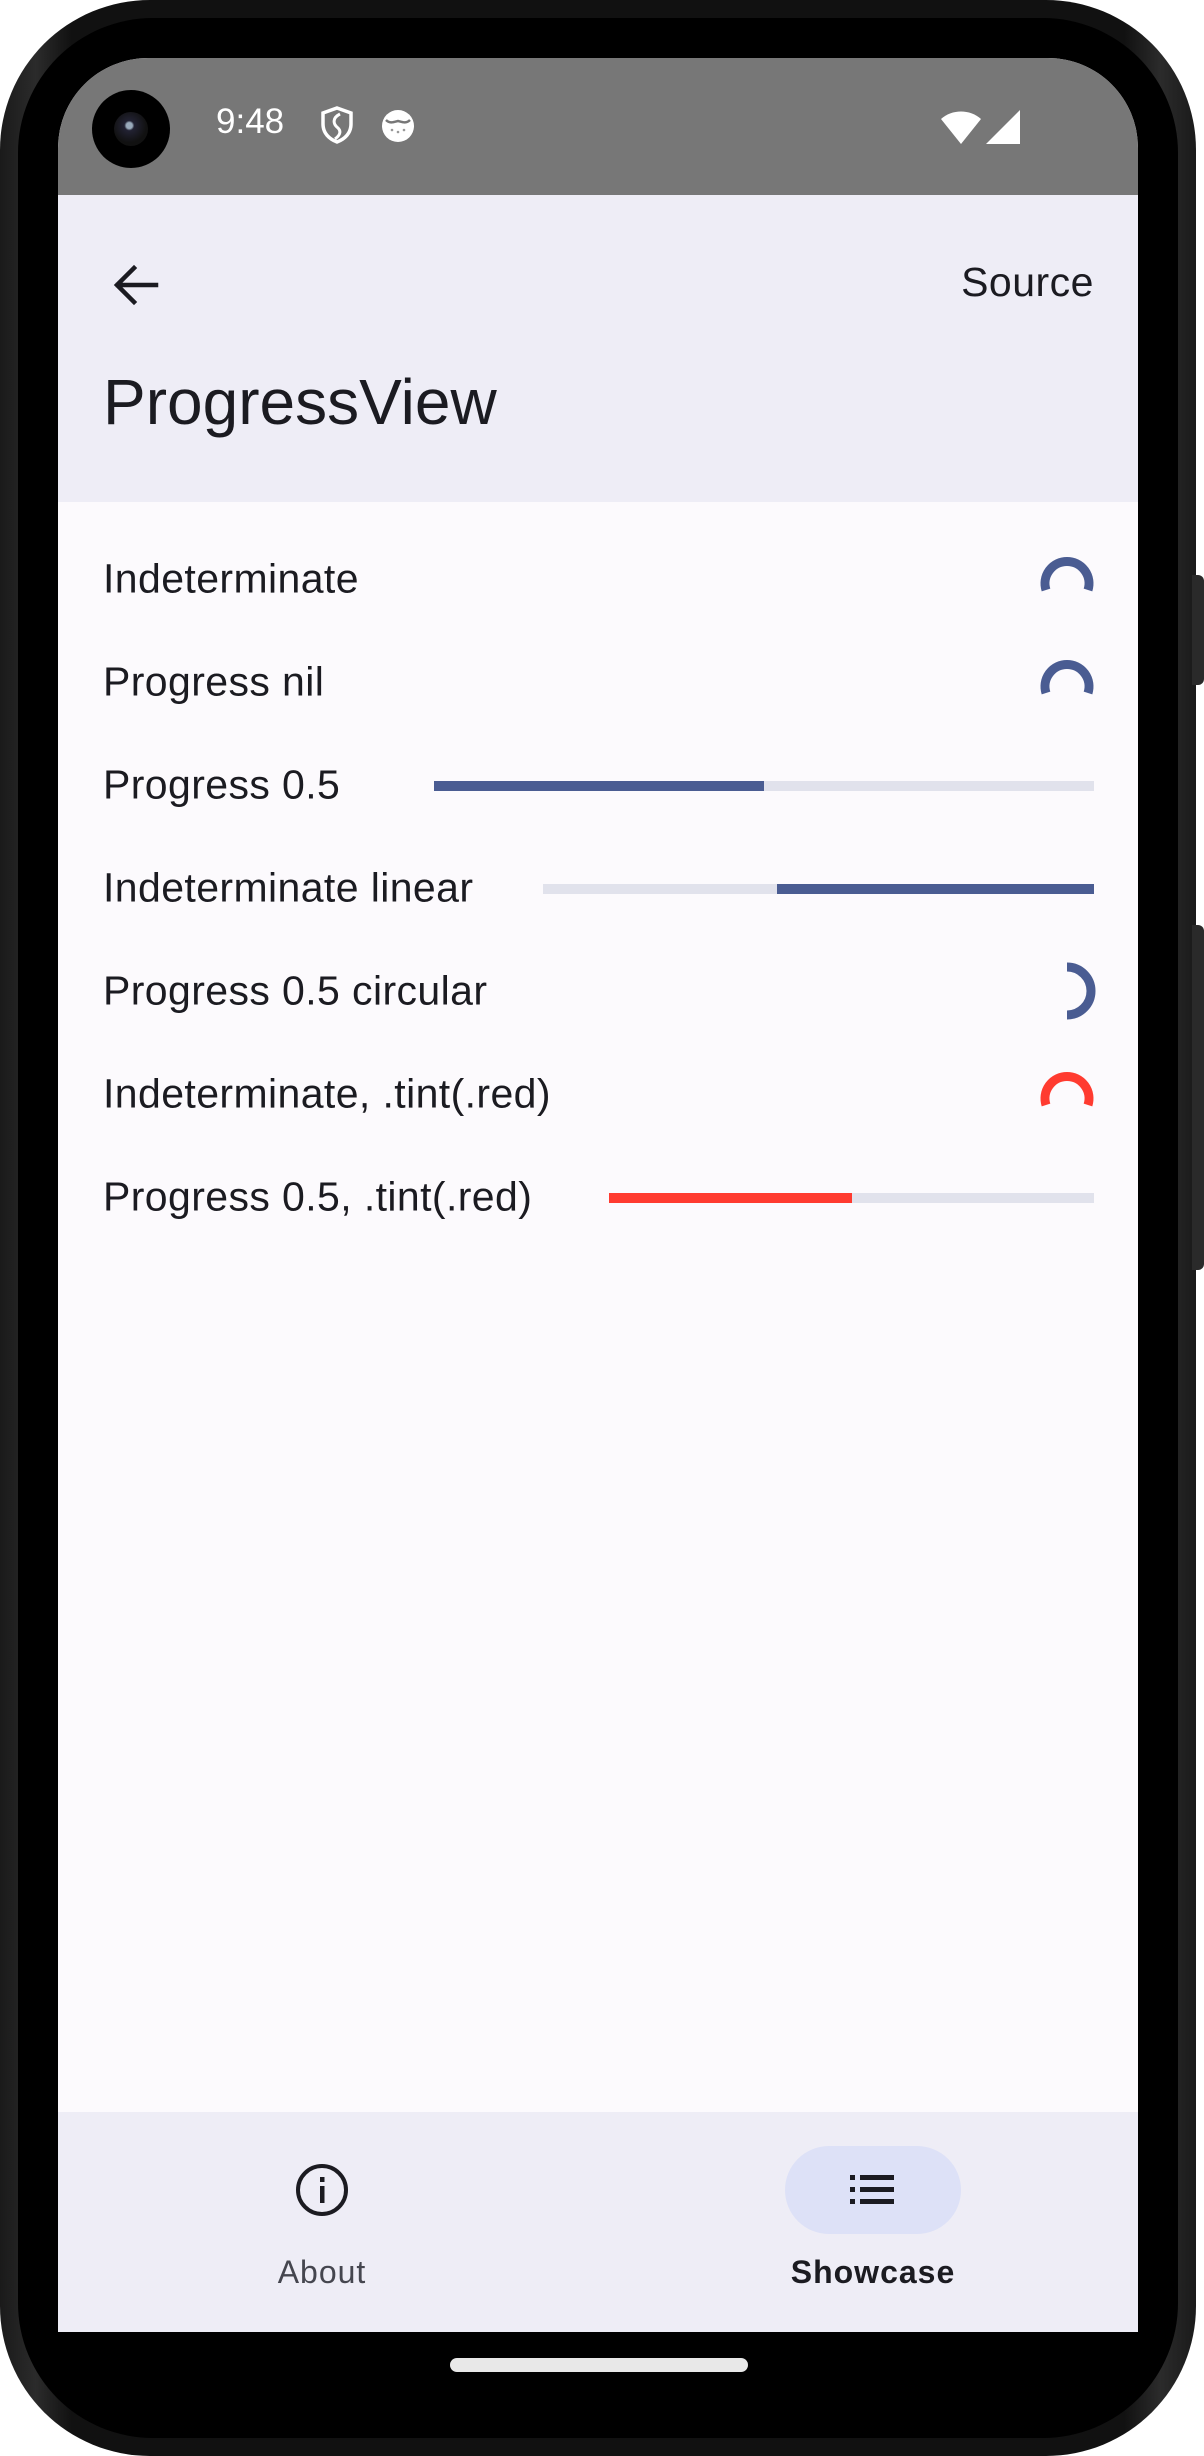  What do you see at coordinates (222, 784) in the screenshot?
I see `row-label: Progress 0.5` at bounding box center [222, 784].